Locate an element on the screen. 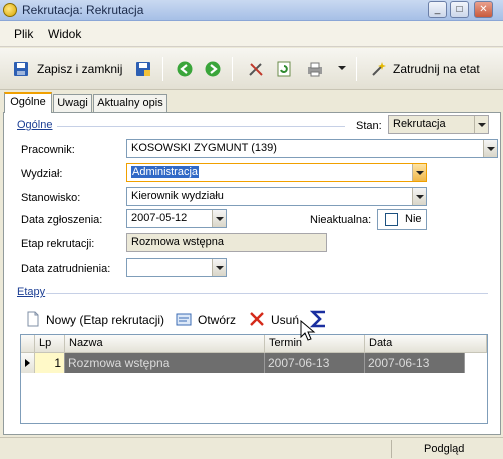 This screenshot has height=459, width=503. department-dropdown-icon is located at coordinates (419, 172).